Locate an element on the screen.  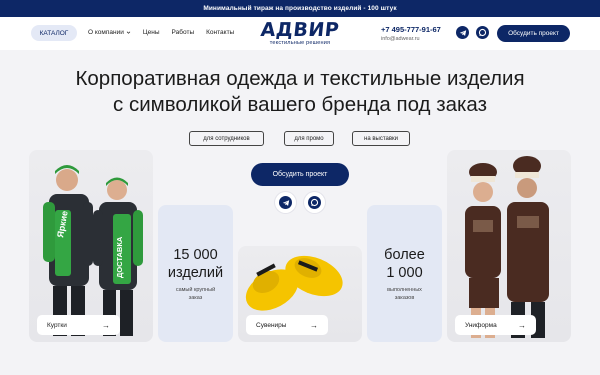
uniform-photo is located at coordinates (507, 247).